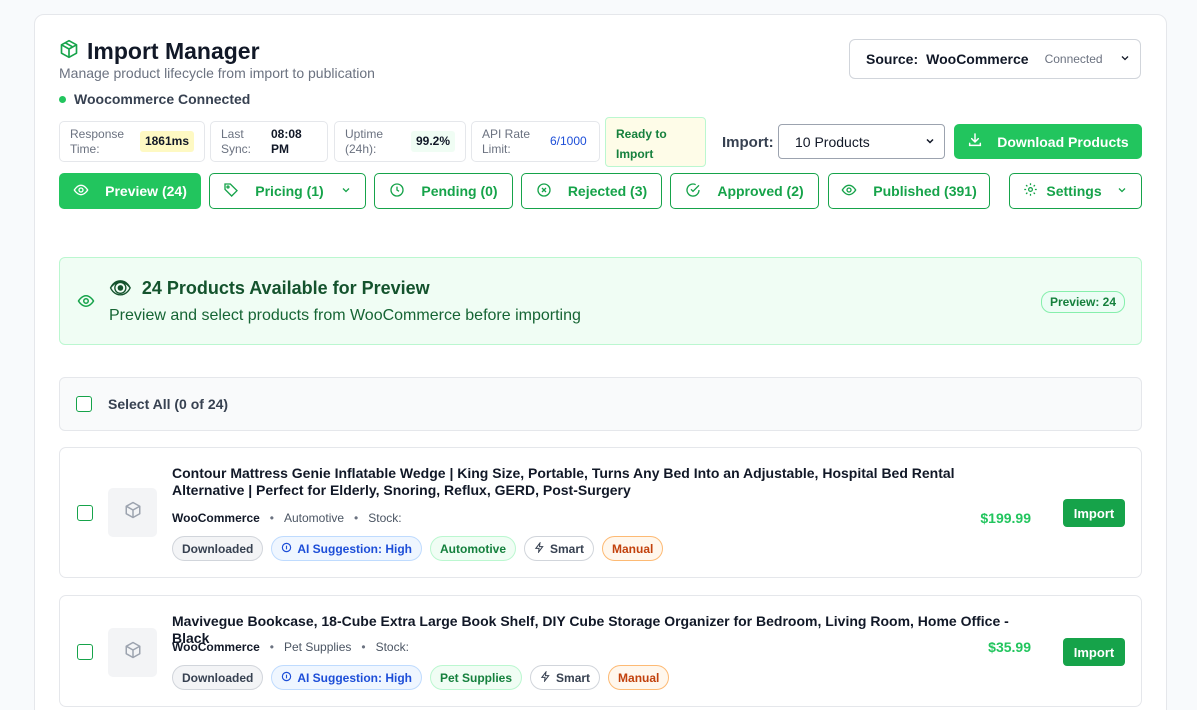 This screenshot has height=710, width=1197. I want to click on eye-emoji-icon: 👁, so click(120, 288).